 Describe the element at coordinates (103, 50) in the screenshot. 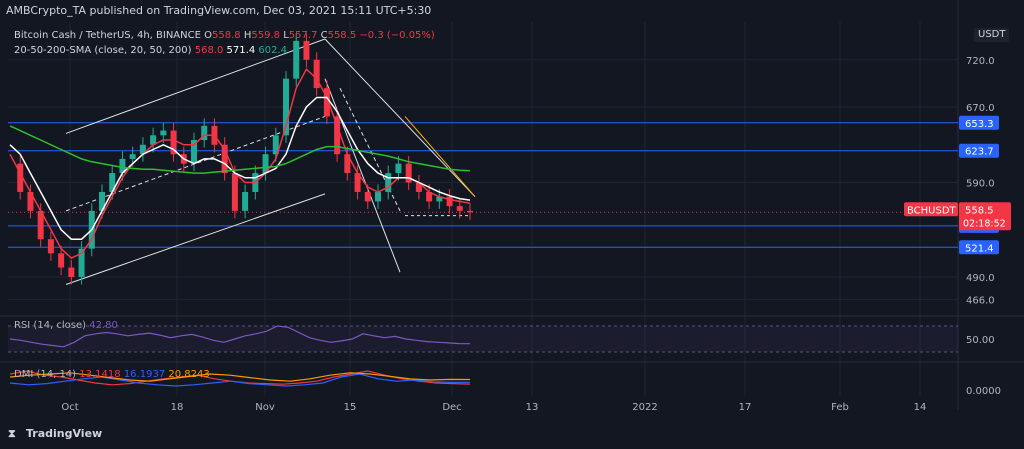

I see `sma-label: 20-50-200-SMA (close, 20, 50, 200)` at that location.